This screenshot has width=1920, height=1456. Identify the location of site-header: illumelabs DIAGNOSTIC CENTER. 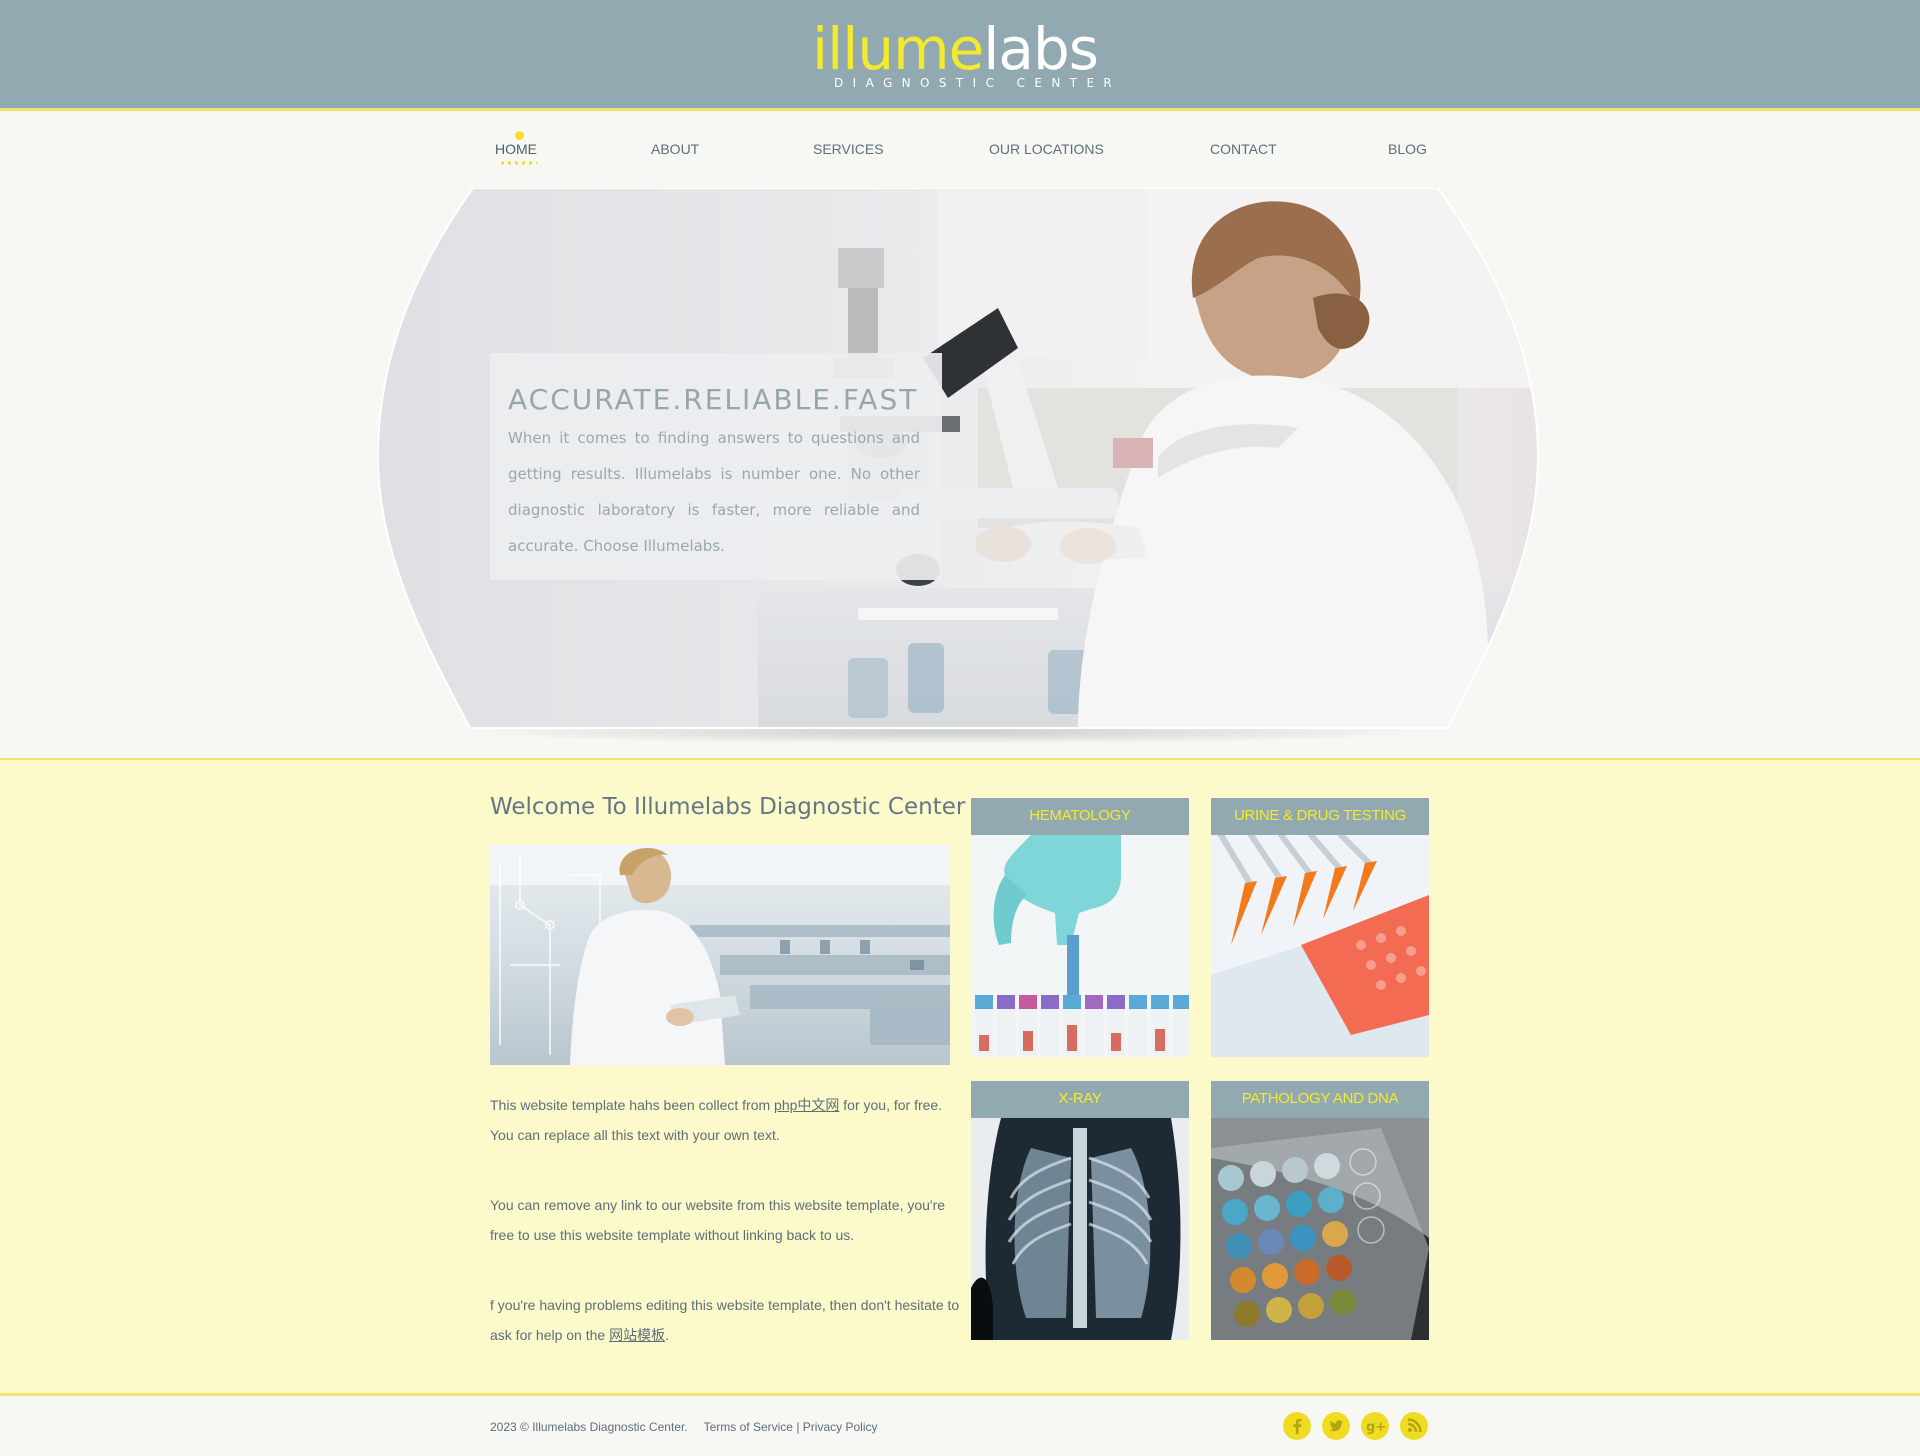
(960, 55).